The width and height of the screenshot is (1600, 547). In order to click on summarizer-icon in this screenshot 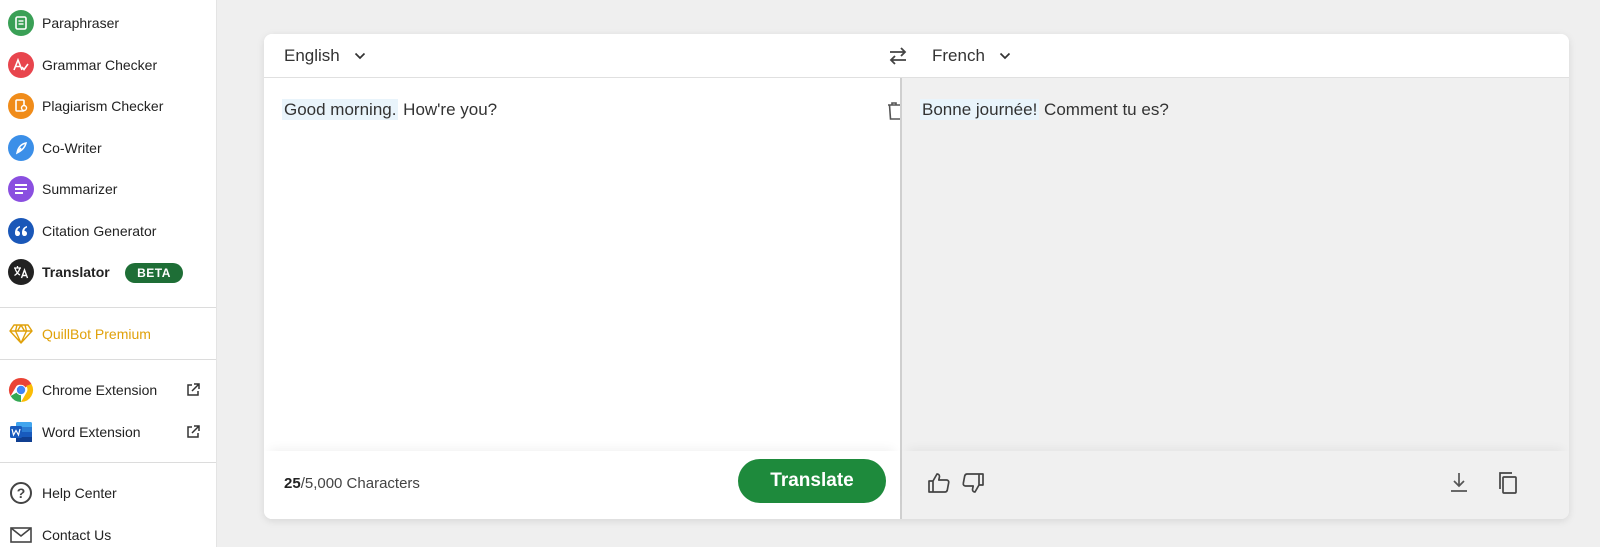, I will do `click(21, 189)`.